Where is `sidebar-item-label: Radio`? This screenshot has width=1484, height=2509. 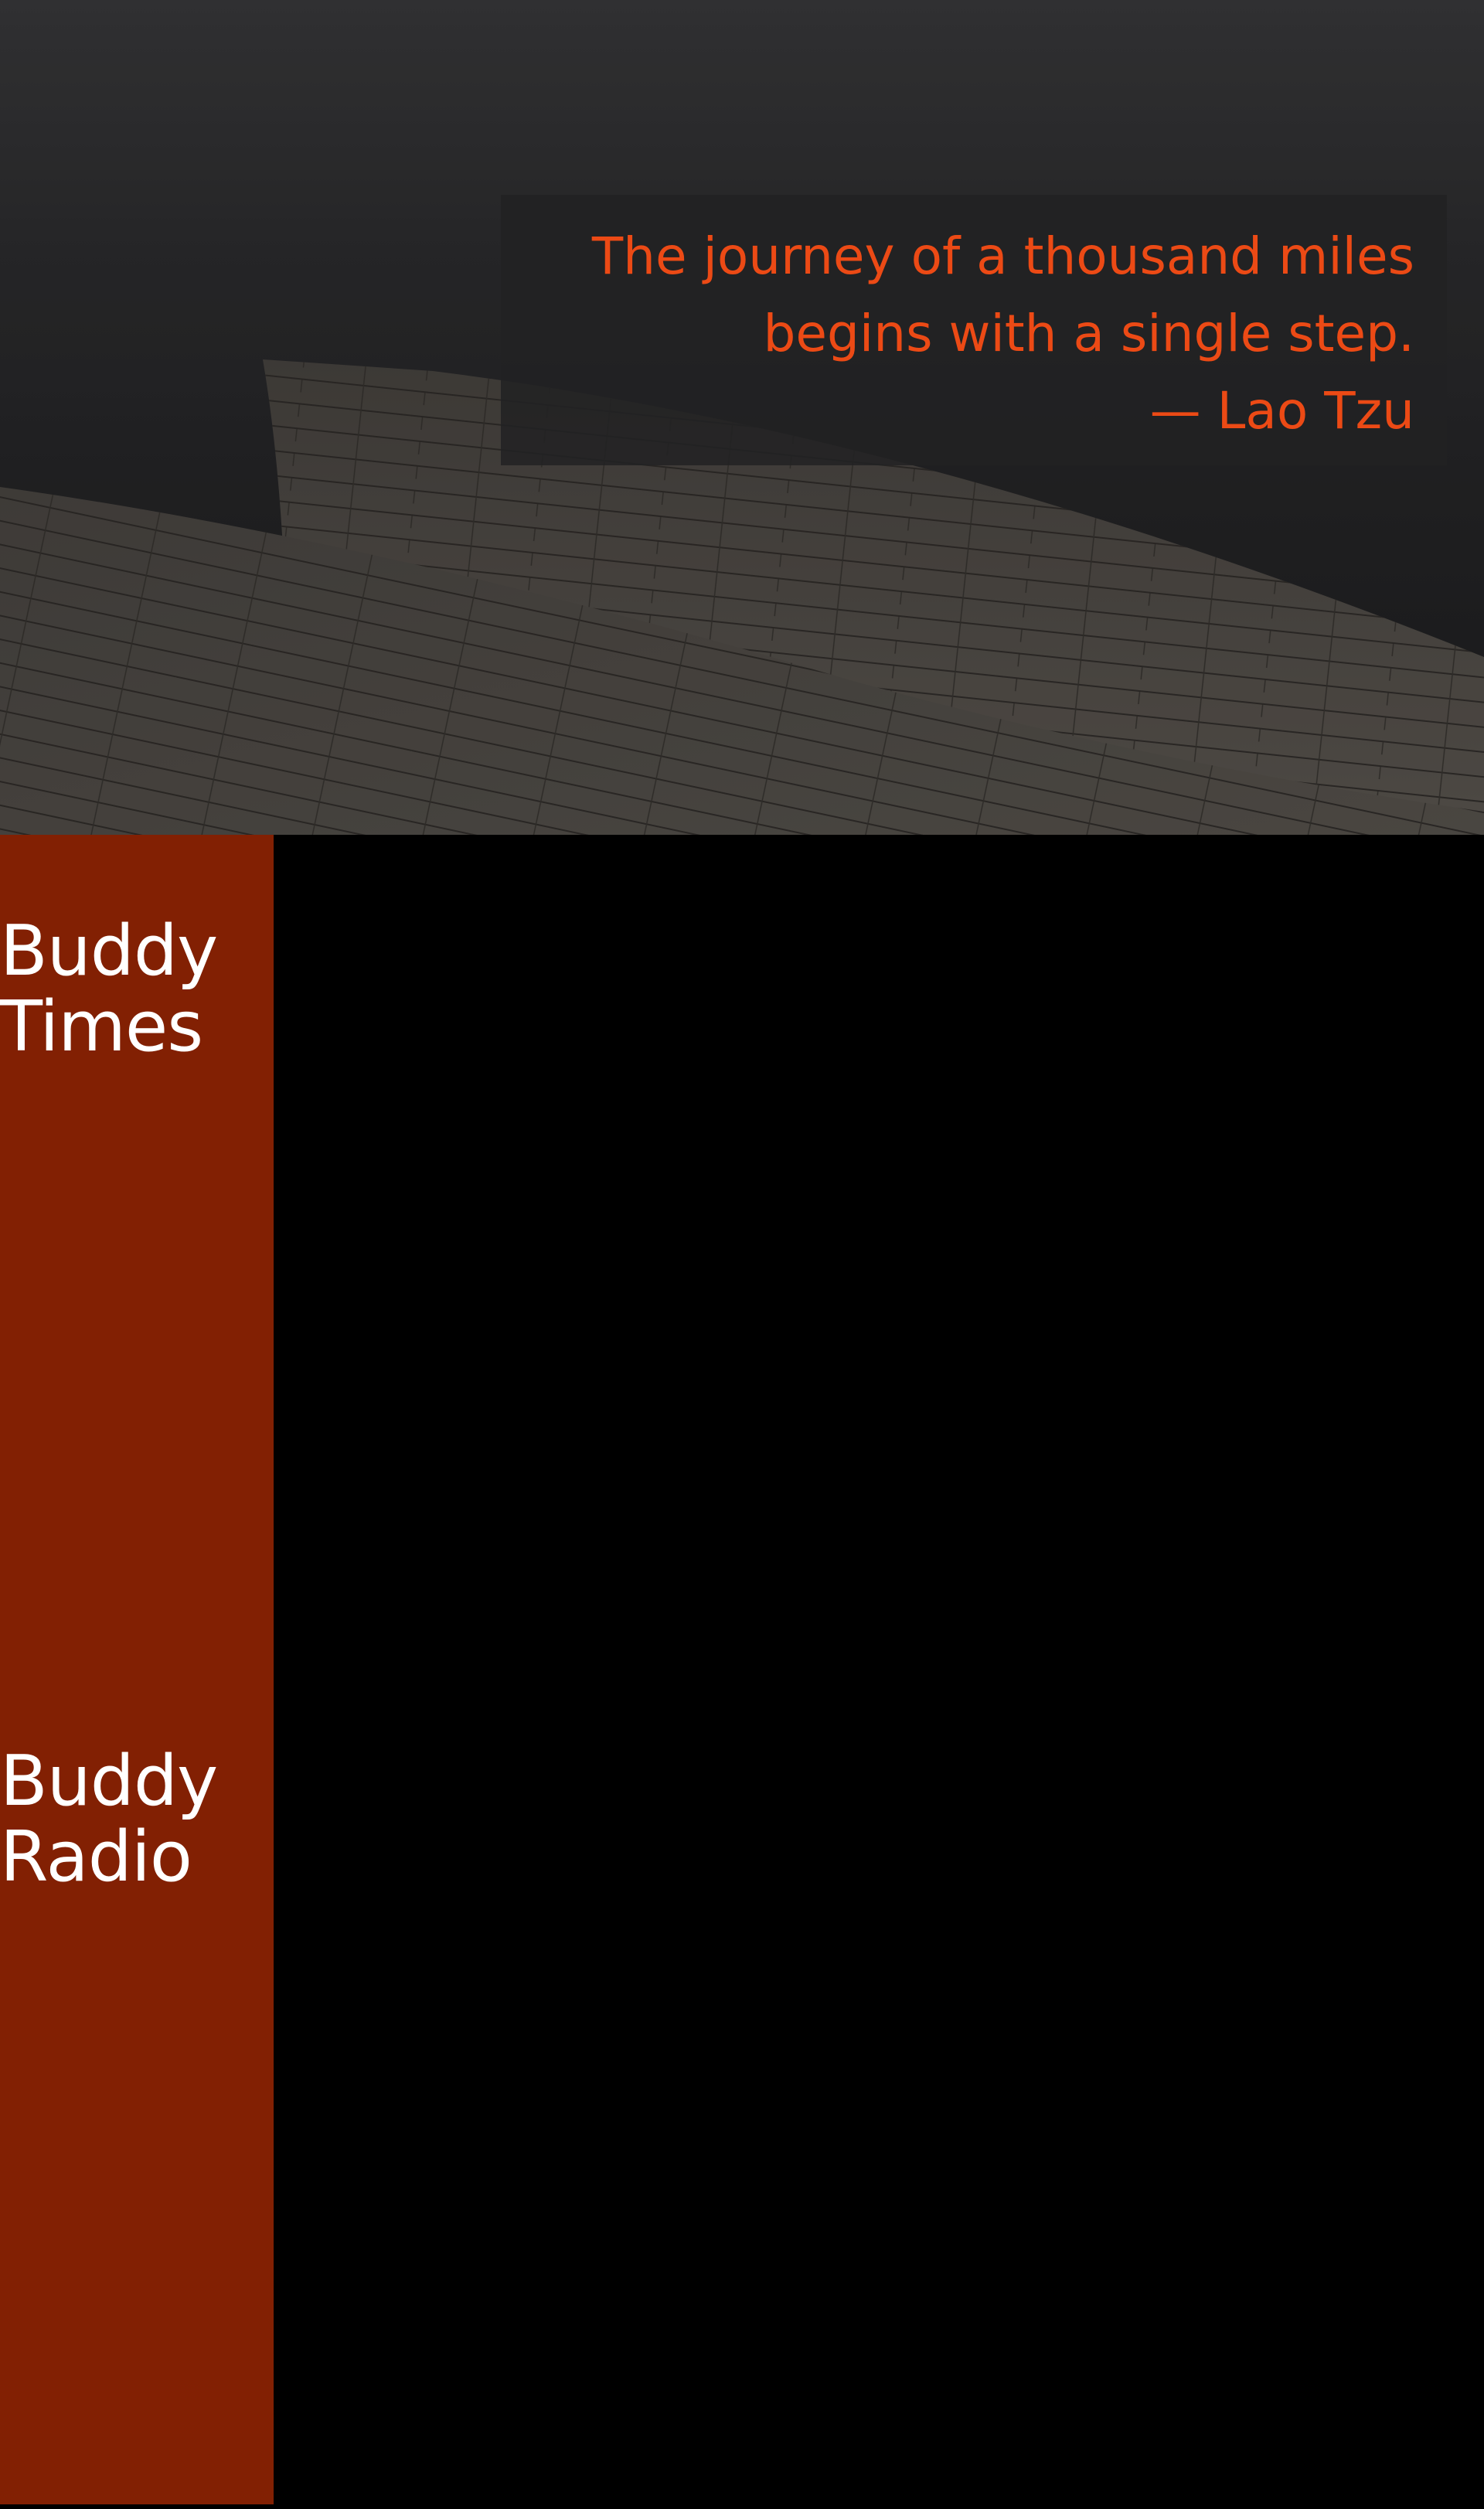
sidebar-item-label: Radio is located at coordinates (96, 1857).